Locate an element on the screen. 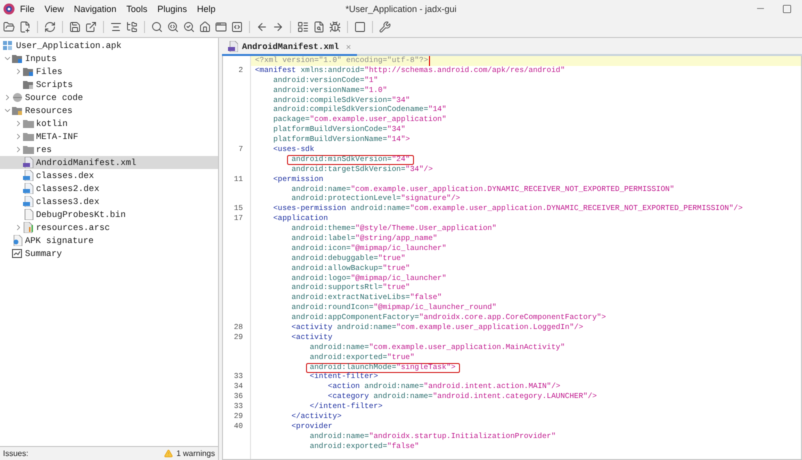 The image size is (802, 460). folder-open-icon is located at coordinates (9, 27).